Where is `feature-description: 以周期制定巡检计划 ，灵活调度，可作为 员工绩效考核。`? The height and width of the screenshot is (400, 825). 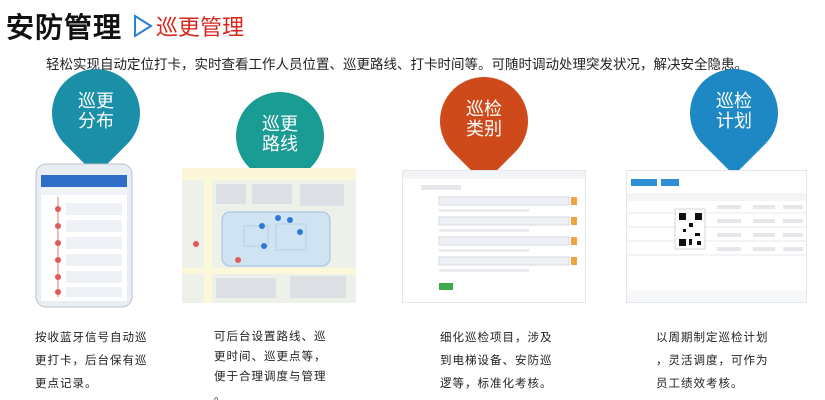
feature-description: 以周期制定巡检计划 ，灵活调度，可作为 员工绩效考核。 is located at coordinates (712, 360).